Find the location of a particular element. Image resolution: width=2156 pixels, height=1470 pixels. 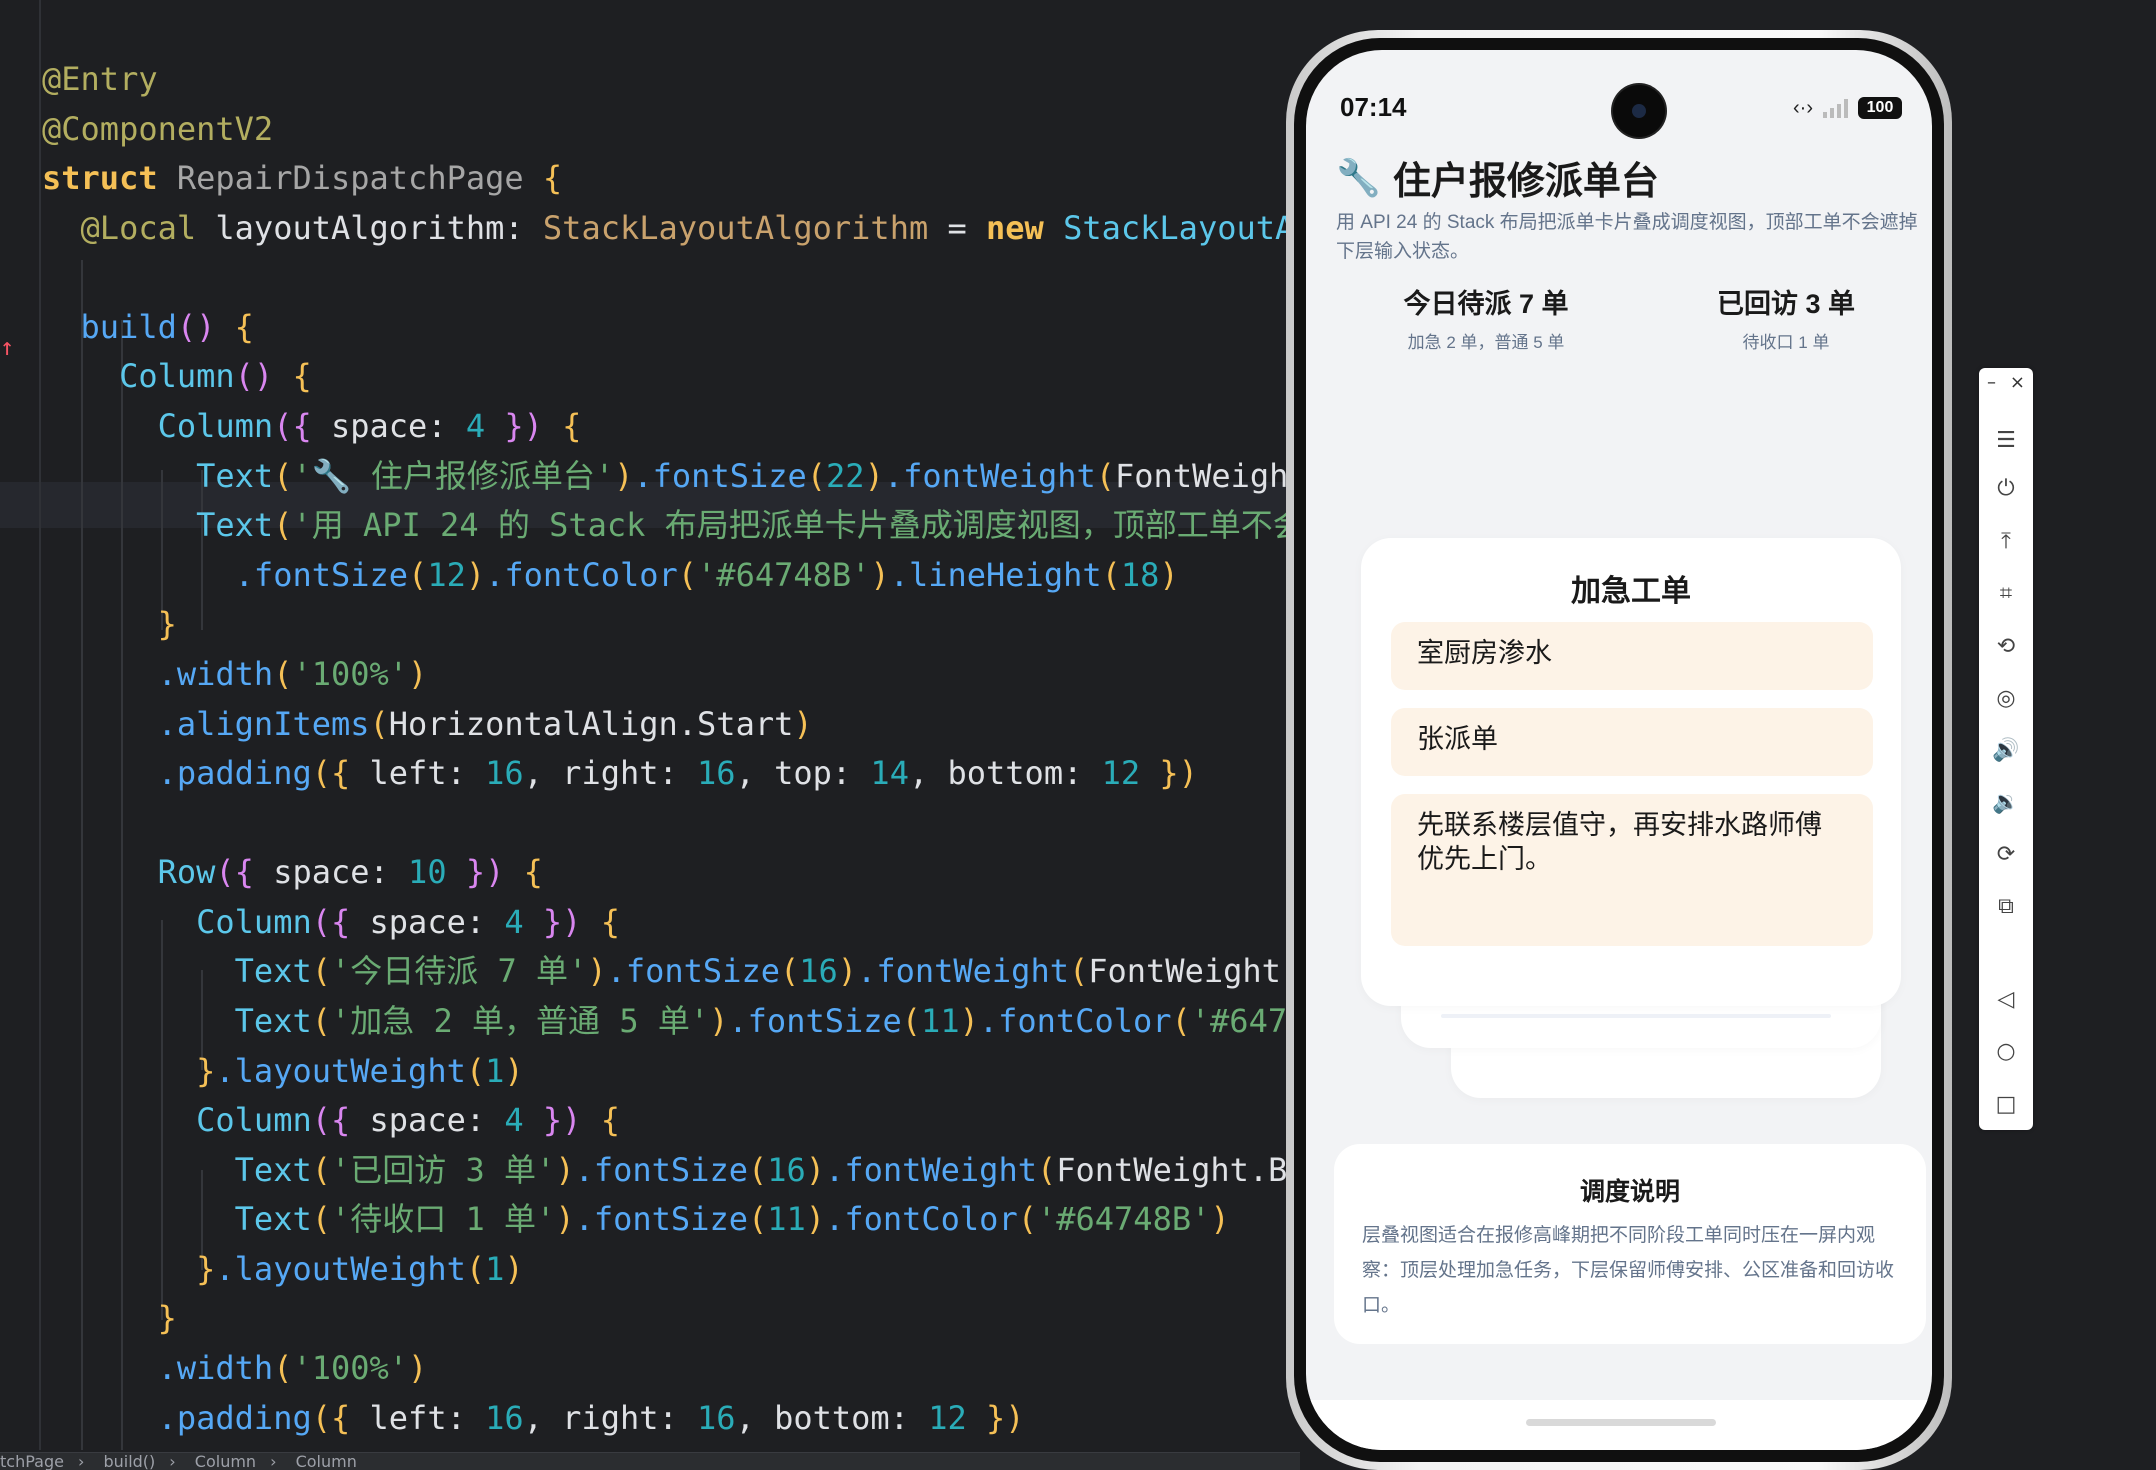

home-indicator is located at coordinates (1621, 1422).